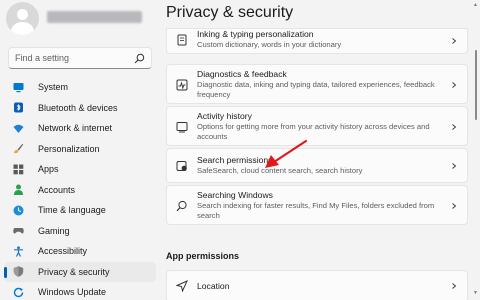 This screenshot has height=300, width=480. Describe the element at coordinates (18, 272) in the screenshot. I see `shield-icon` at that location.